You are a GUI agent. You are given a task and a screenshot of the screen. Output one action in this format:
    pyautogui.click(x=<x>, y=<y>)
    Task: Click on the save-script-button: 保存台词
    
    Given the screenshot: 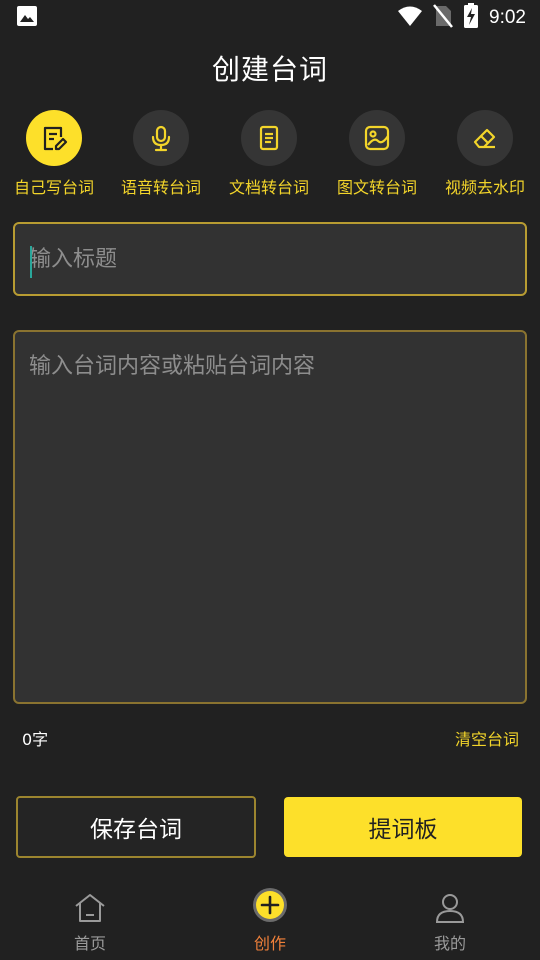 What is the action you would take?
    pyautogui.click(x=136, y=827)
    